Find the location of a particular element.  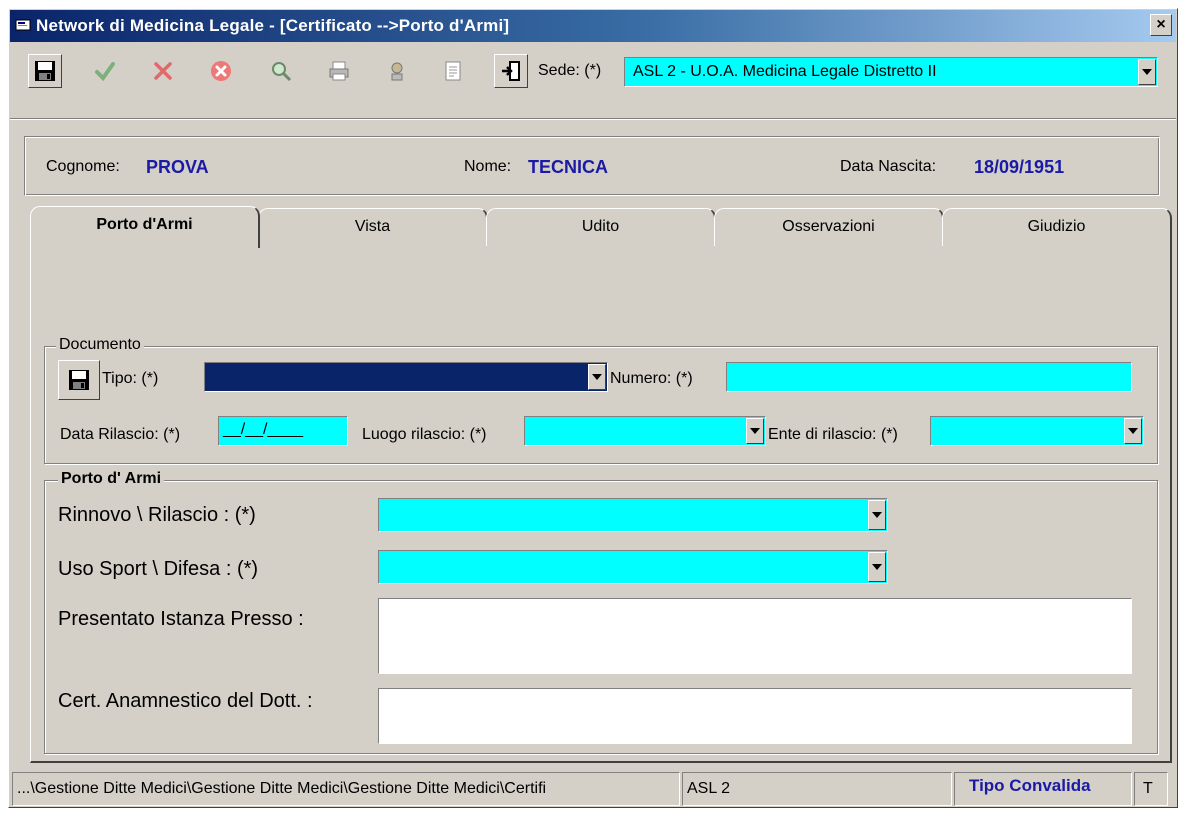

document-button is located at coordinates (453, 71).